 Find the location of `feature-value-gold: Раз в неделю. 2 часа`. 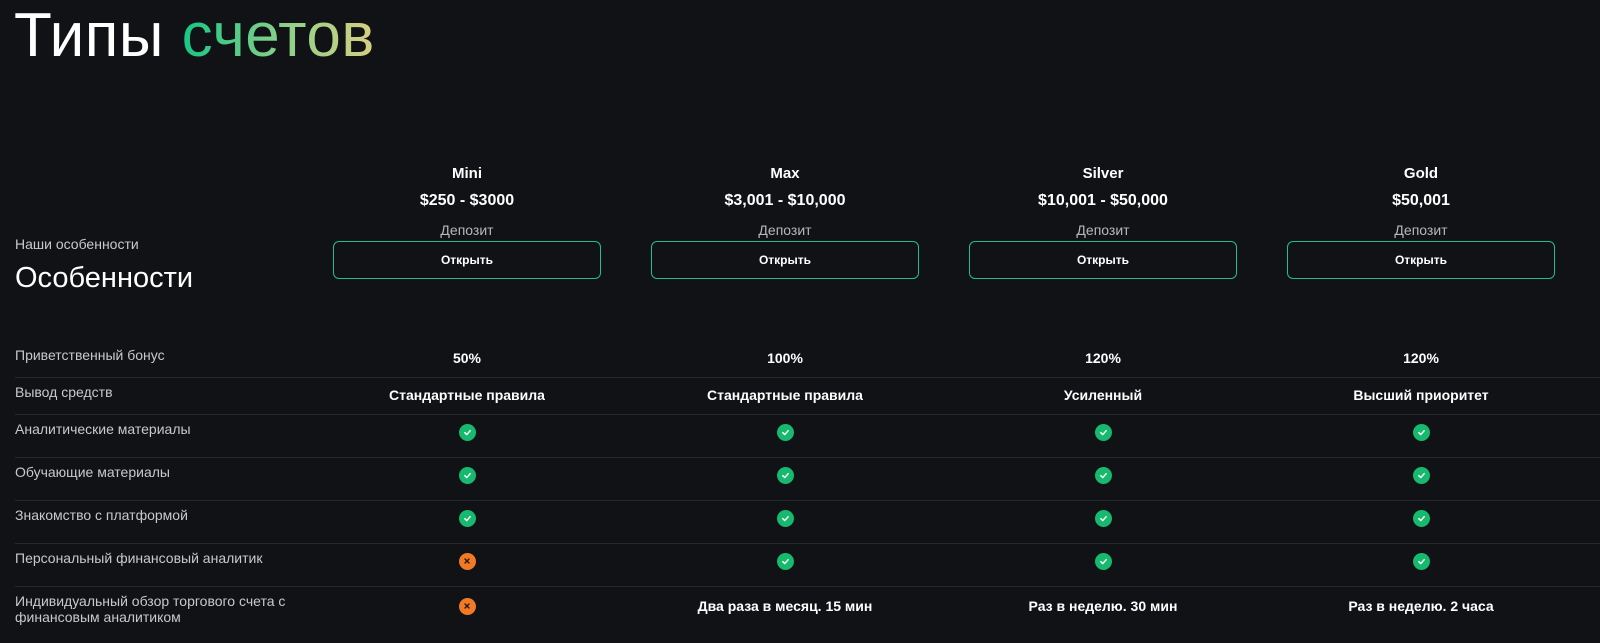

feature-value-gold: Раз в неделю. 2 часа is located at coordinates (1421, 606).